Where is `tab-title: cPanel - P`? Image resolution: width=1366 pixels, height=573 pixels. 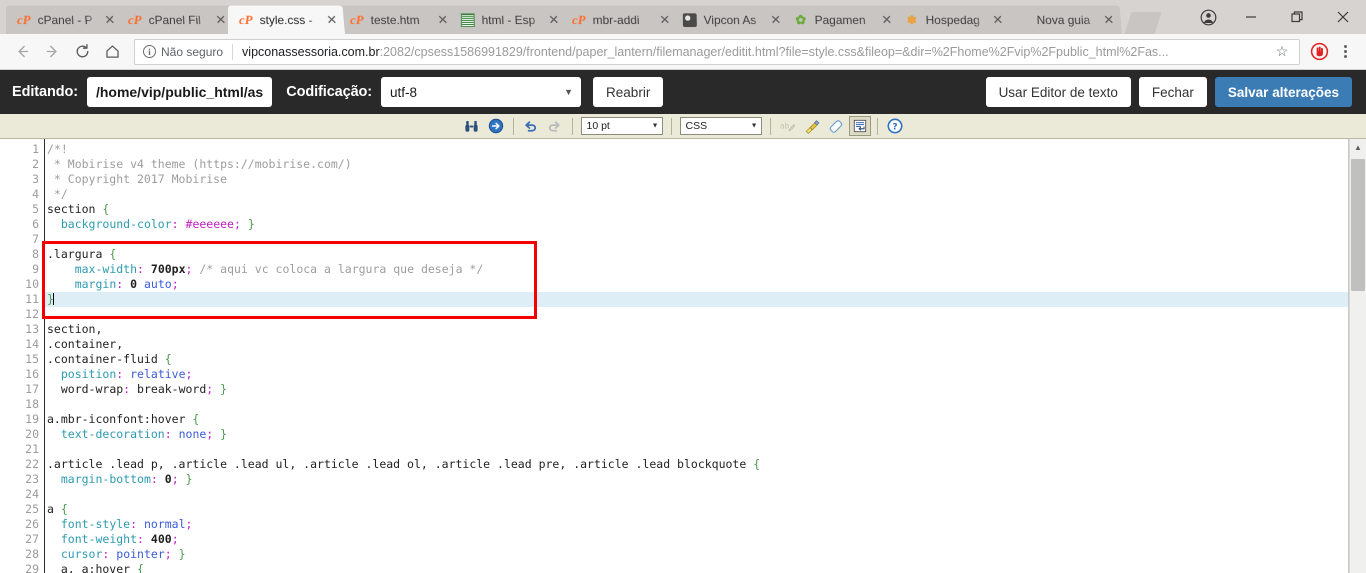 tab-title: cPanel - P is located at coordinates (65, 19).